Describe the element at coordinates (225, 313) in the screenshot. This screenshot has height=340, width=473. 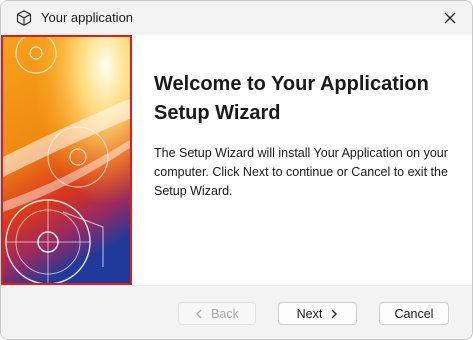
I see `back-button-label: Back` at that location.